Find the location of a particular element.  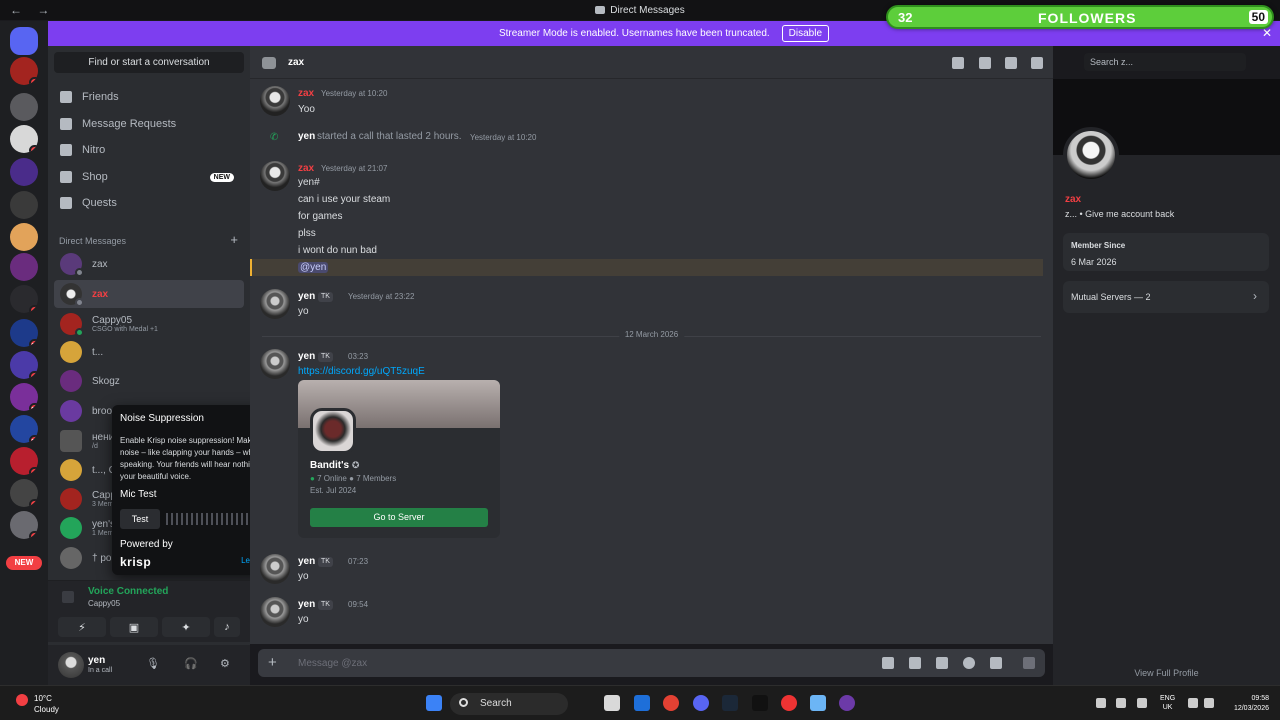

nav-message-requests: Message Requests is located at coordinates (149, 124).